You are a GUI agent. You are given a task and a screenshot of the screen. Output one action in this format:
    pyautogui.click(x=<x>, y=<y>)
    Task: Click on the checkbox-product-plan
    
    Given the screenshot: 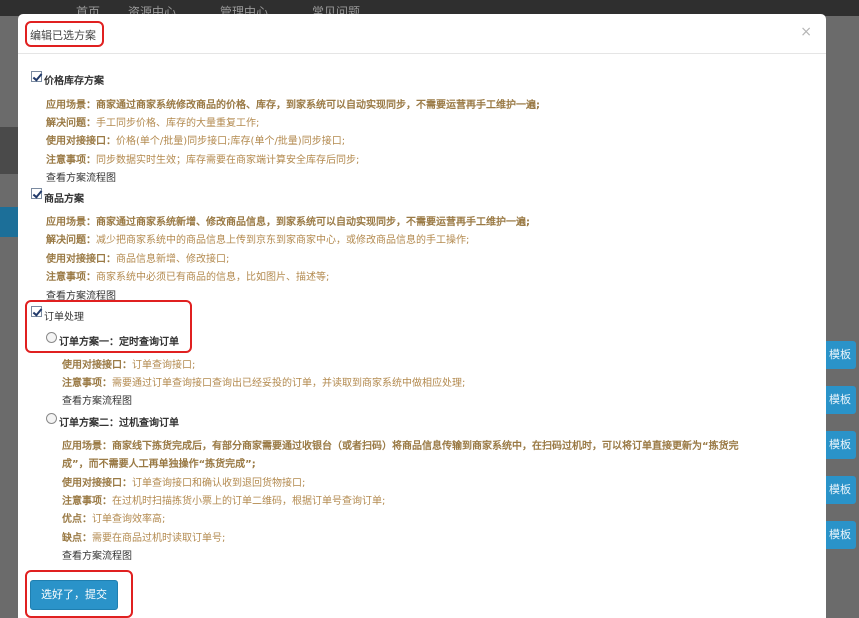 What is the action you would take?
    pyautogui.click(x=36, y=193)
    